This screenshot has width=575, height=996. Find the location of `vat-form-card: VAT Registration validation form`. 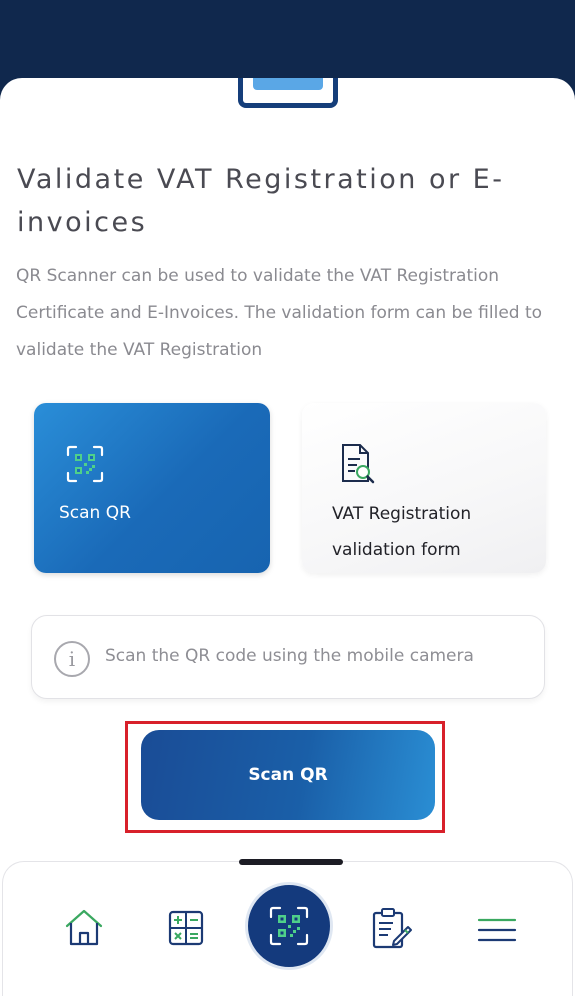

vat-form-card: VAT Registration validation form is located at coordinates (424, 488).